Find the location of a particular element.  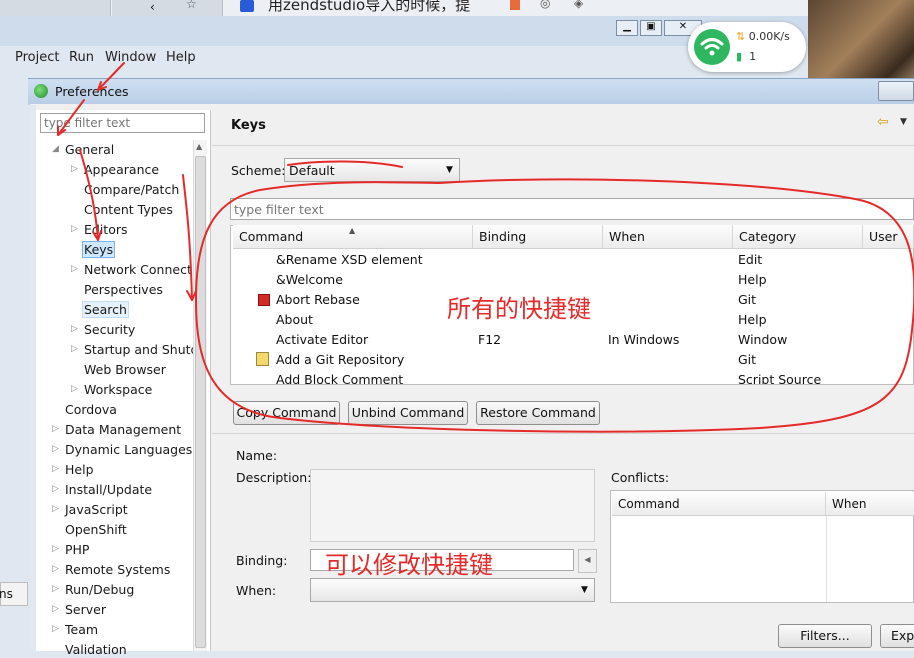

cell-command: &Rename XSD element is located at coordinates (349, 259).